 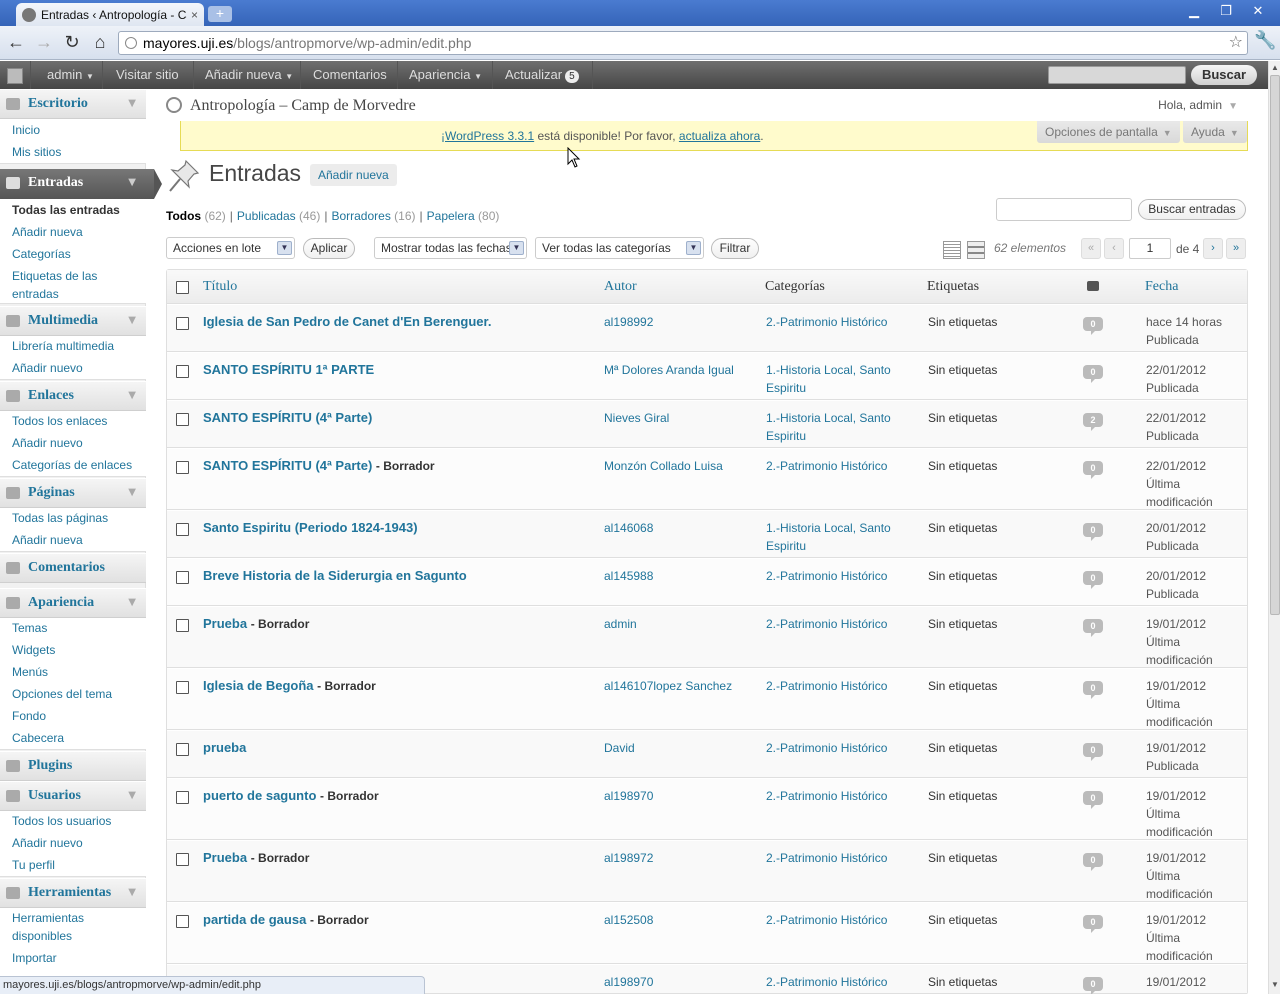 What do you see at coordinates (681, 982) in the screenshot?
I see `post-author-link: al198970` at bounding box center [681, 982].